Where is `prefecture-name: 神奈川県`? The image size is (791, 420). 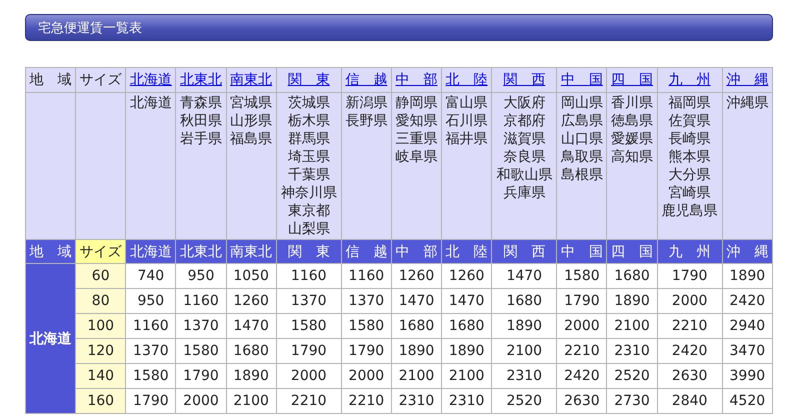
prefecture-name: 神奈川県 is located at coordinates (309, 193).